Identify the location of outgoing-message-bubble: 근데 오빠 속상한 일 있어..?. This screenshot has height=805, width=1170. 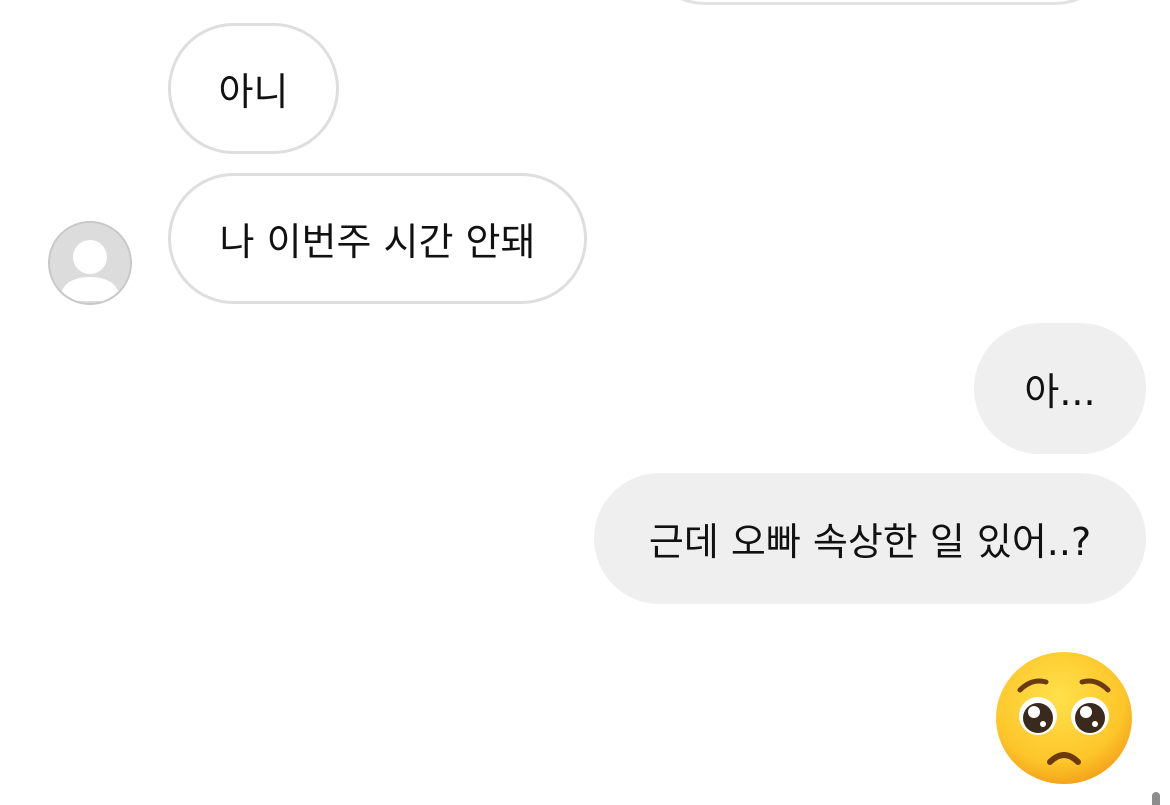
(870, 538).